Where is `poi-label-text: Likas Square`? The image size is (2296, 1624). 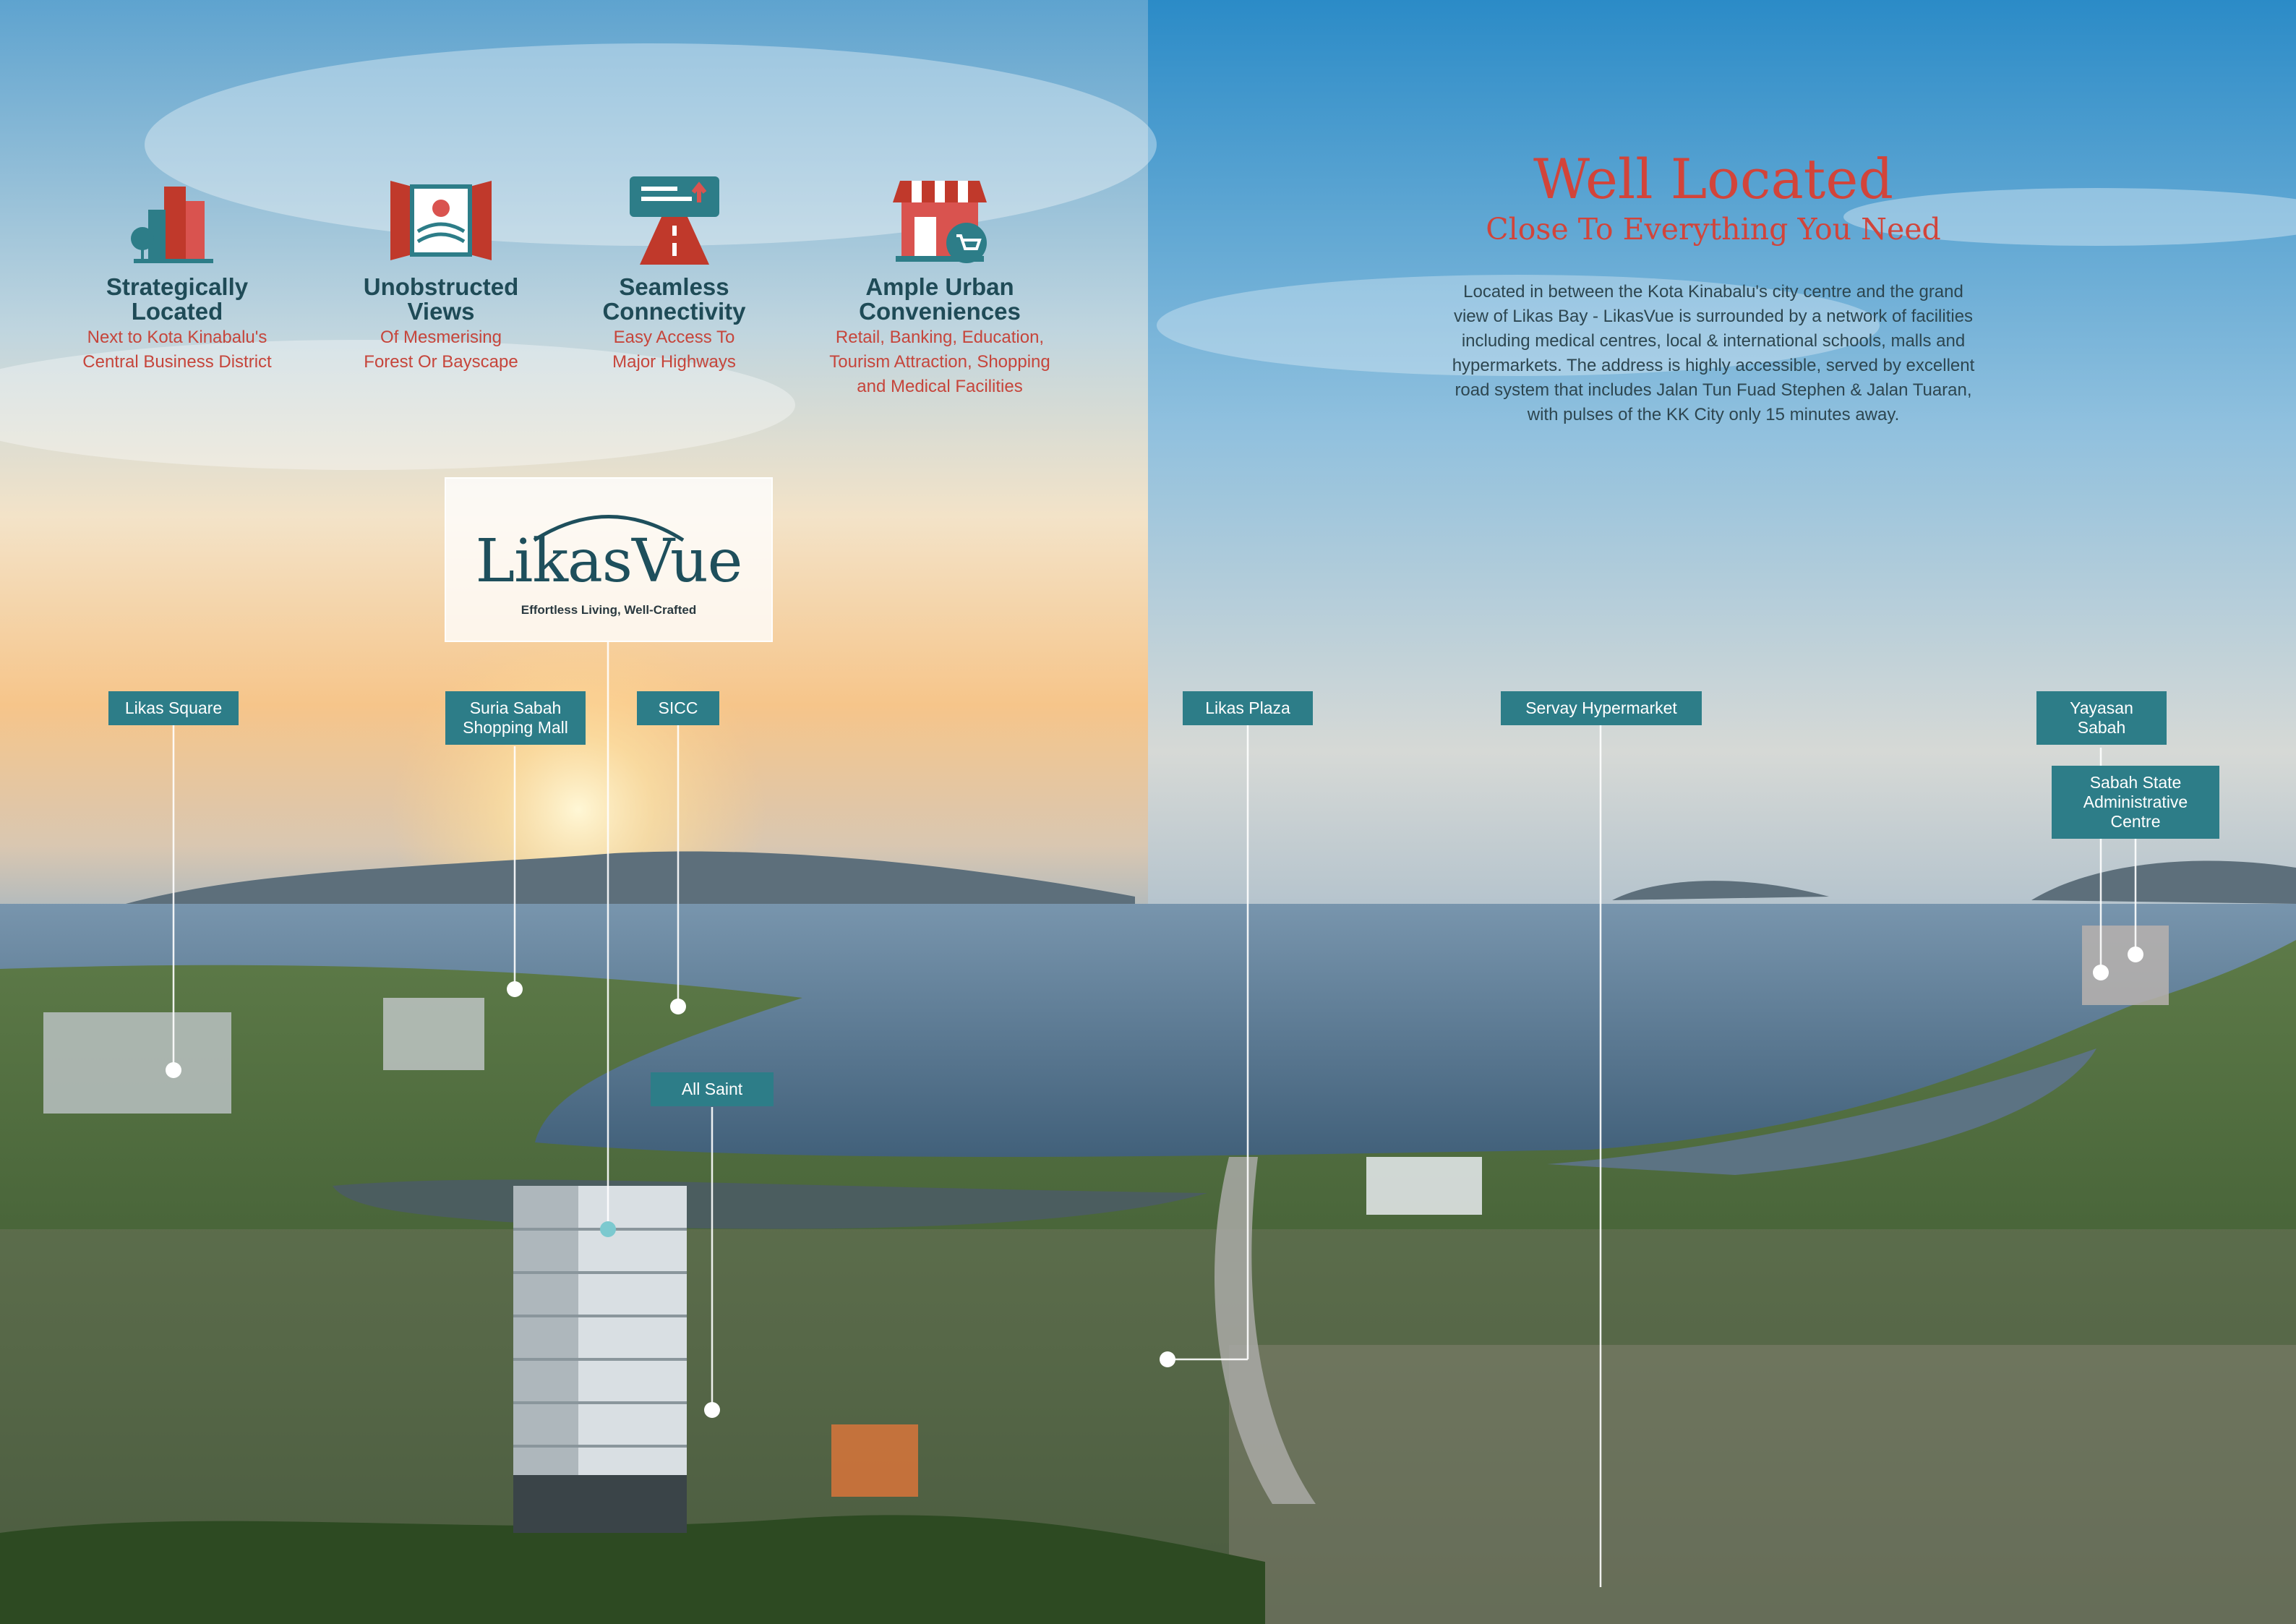 poi-label-text: Likas Square is located at coordinates (173, 707).